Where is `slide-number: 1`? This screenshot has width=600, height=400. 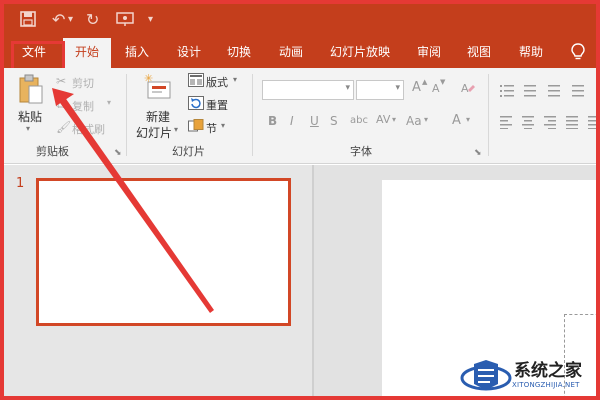
slide-number: 1 is located at coordinates (20, 183).